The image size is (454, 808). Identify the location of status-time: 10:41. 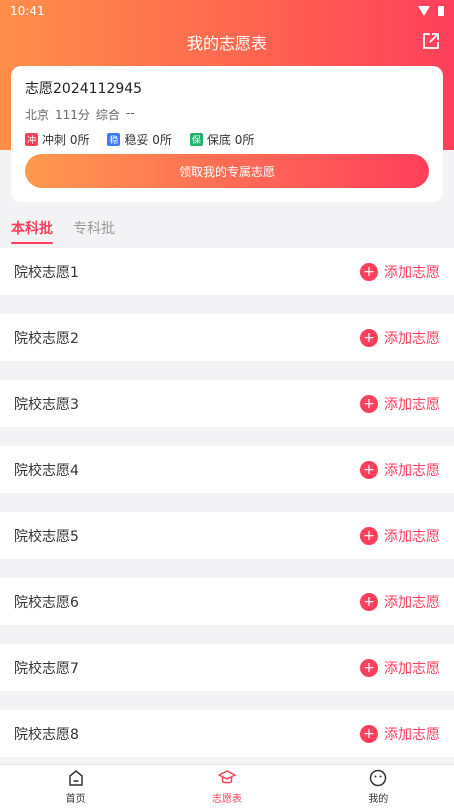
(27, 11).